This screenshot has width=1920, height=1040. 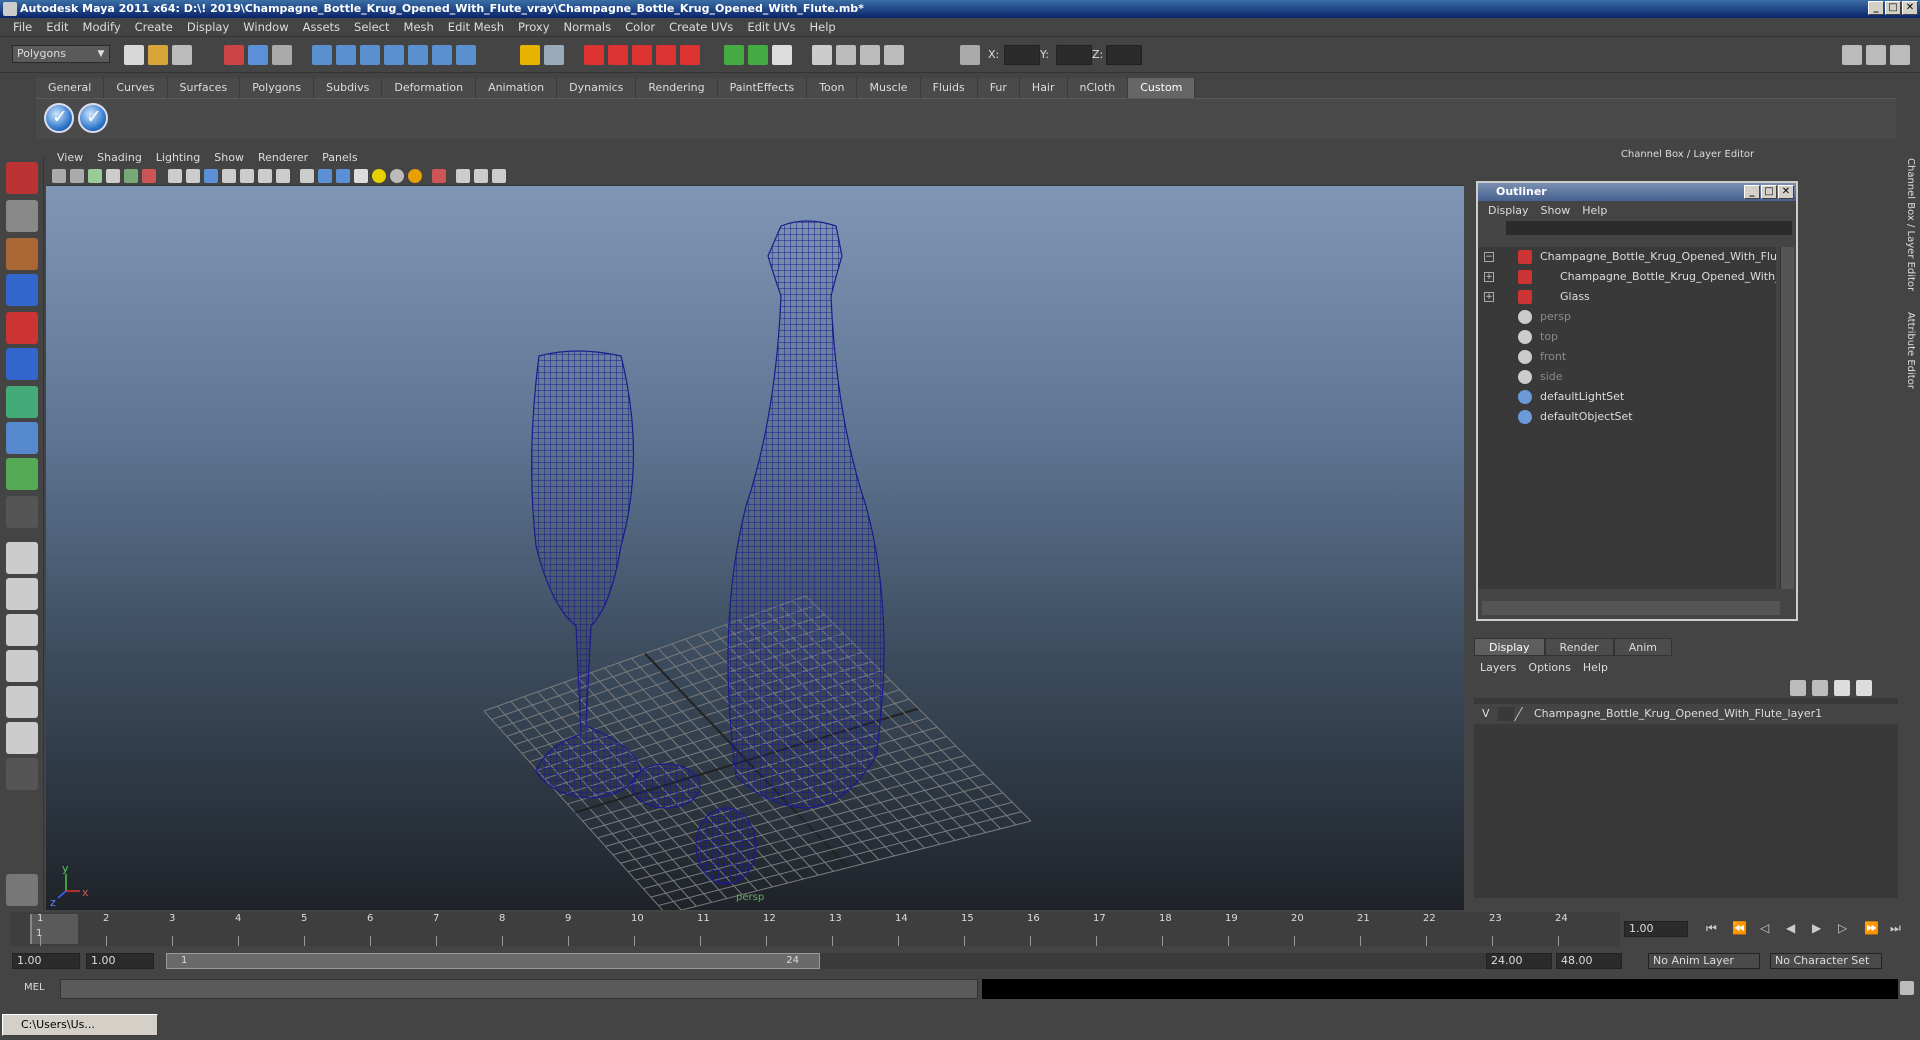 What do you see at coordinates (1098, 88) in the screenshot?
I see `shelf-tab-ncloth: nCloth` at bounding box center [1098, 88].